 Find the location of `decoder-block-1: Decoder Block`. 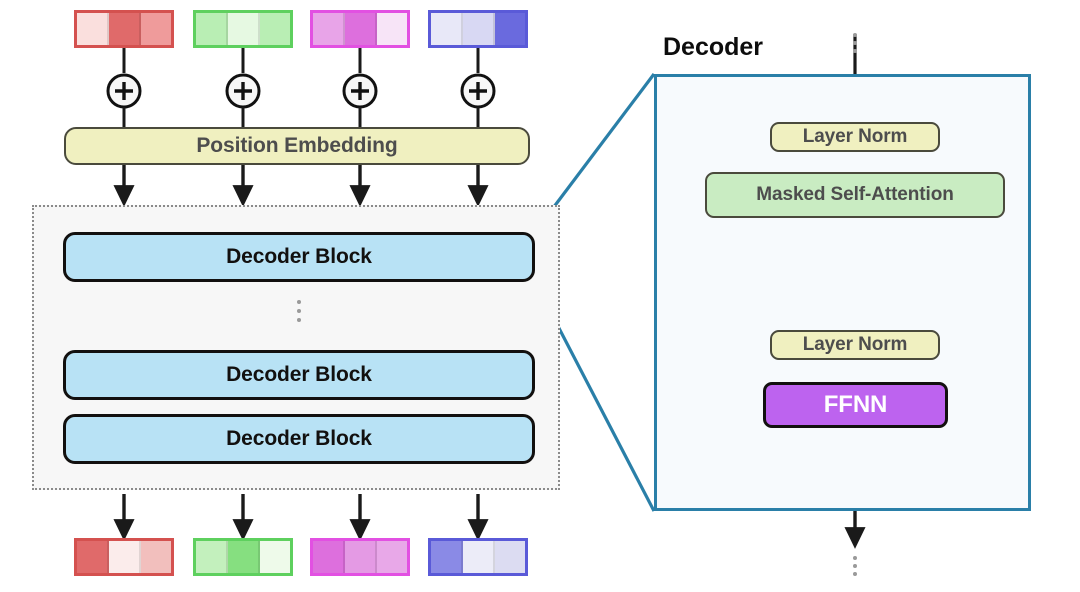

decoder-block-1: Decoder Block is located at coordinates (299, 257).